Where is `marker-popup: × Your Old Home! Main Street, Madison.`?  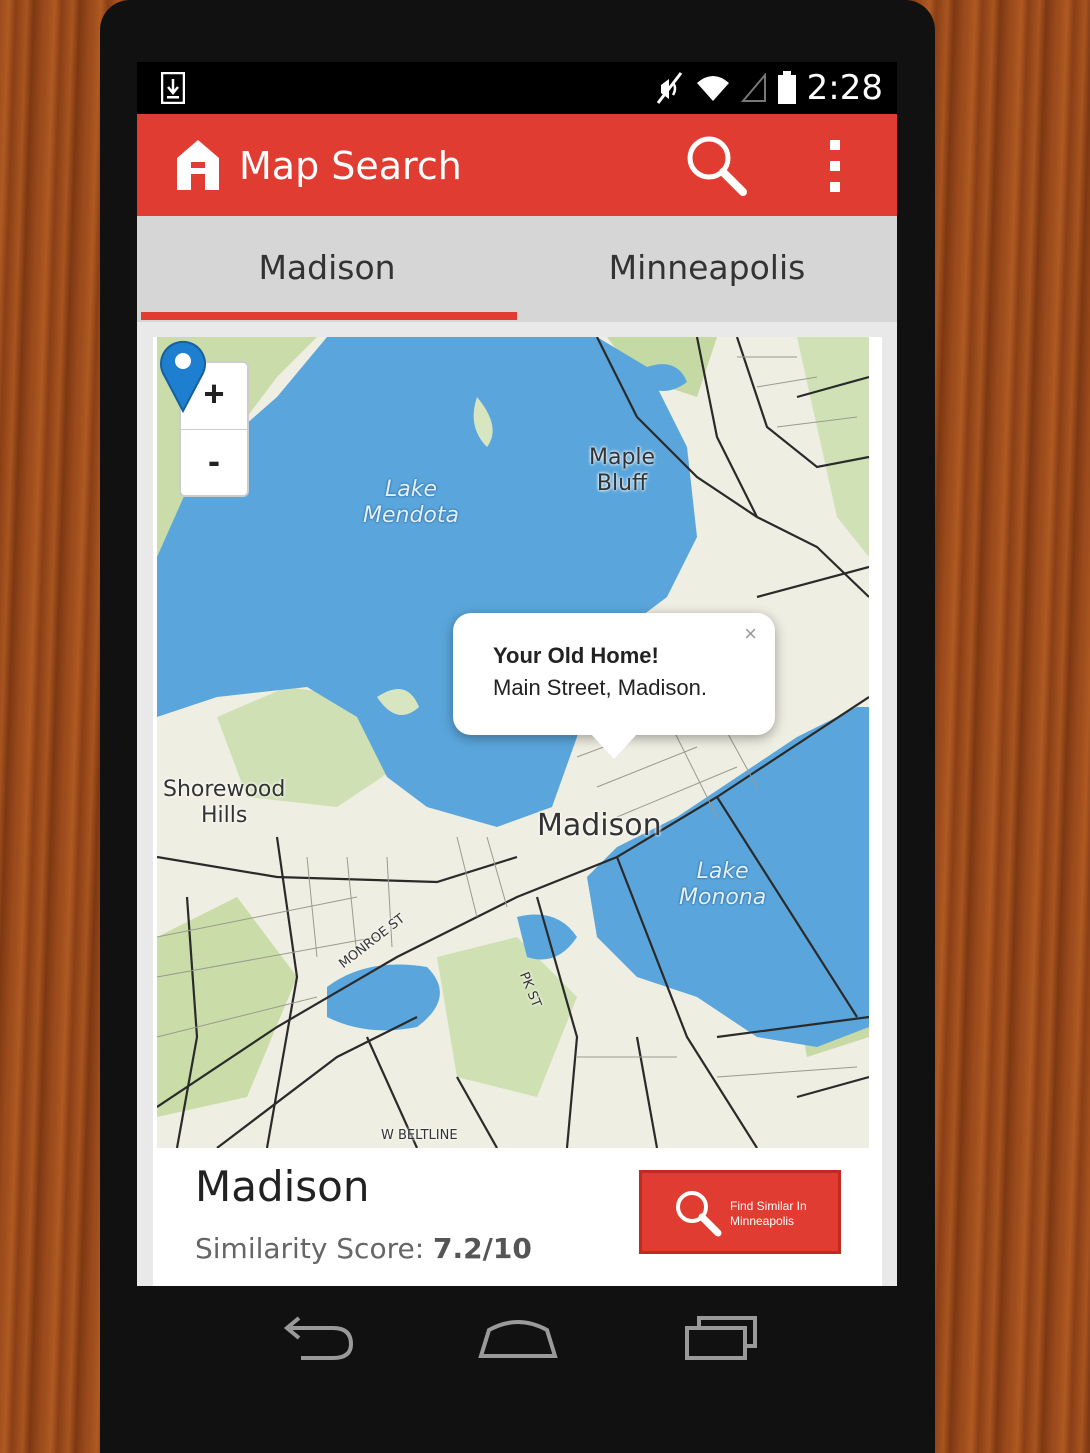 marker-popup: × Your Old Home! Main Street, Madison. is located at coordinates (614, 686).